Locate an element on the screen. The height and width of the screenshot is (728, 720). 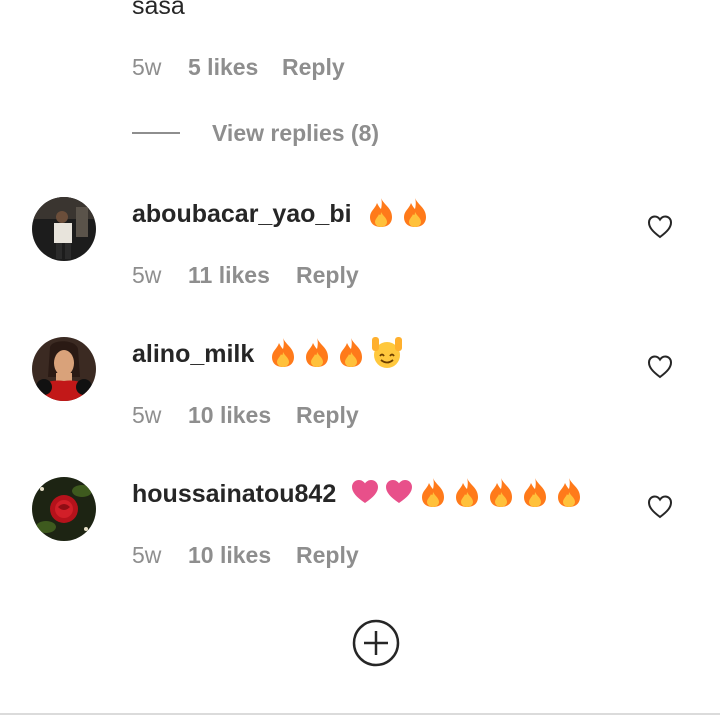
comment-header: aboubacar_yao_bi is located at coordinates (281, 214).